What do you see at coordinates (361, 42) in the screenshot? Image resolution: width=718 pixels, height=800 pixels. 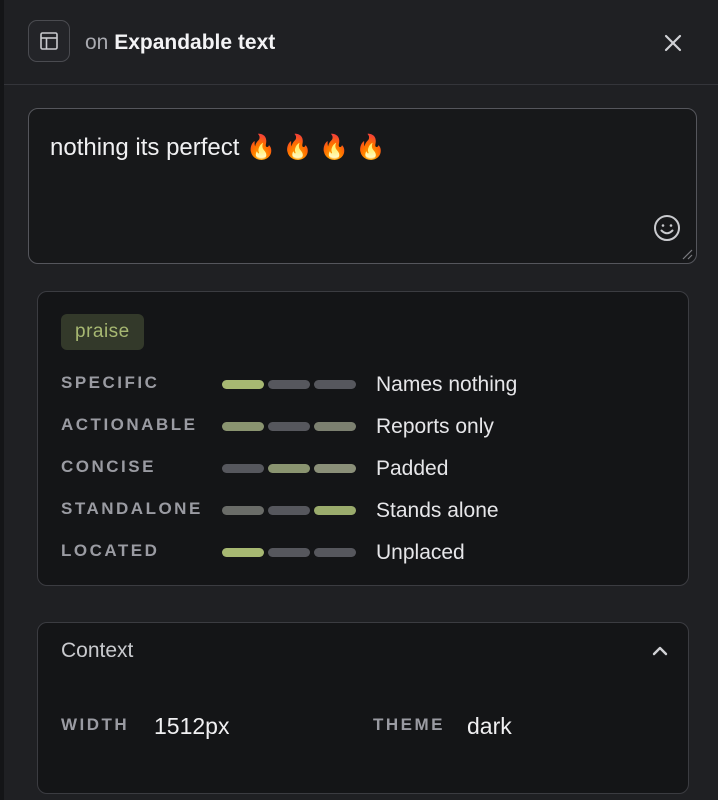 I see `panel-header: on Expandable text` at bounding box center [361, 42].